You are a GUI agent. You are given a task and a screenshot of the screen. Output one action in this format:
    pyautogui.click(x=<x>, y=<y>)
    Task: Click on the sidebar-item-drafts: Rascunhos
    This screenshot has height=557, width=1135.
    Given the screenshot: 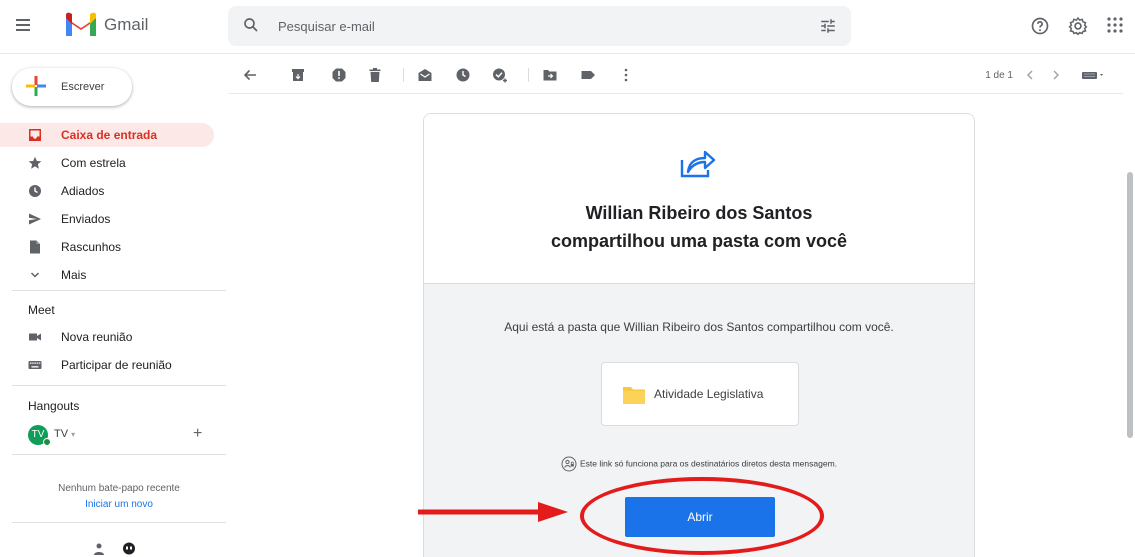 What is the action you would take?
    pyautogui.click(x=107, y=247)
    